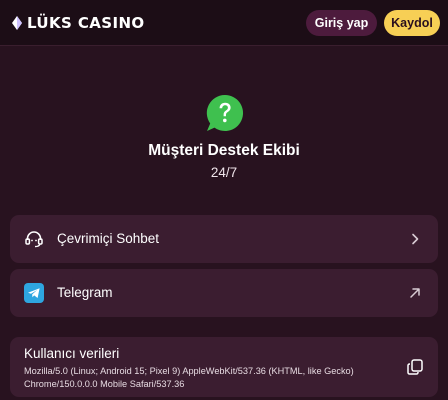 The image size is (448, 400). I want to click on chevron-right-icon, so click(415, 239).